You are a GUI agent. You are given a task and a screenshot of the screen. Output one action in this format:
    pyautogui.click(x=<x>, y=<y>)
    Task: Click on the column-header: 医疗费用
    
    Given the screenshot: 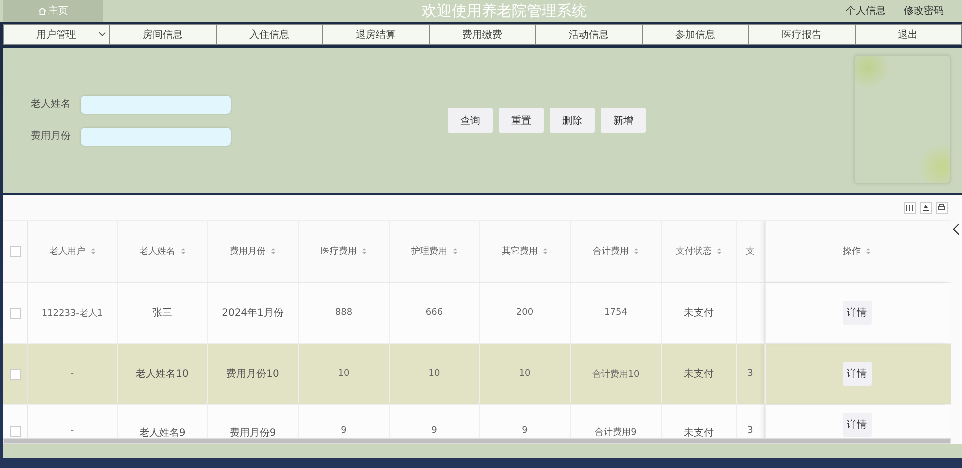 What is the action you would take?
    pyautogui.click(x=344, y=251)
    